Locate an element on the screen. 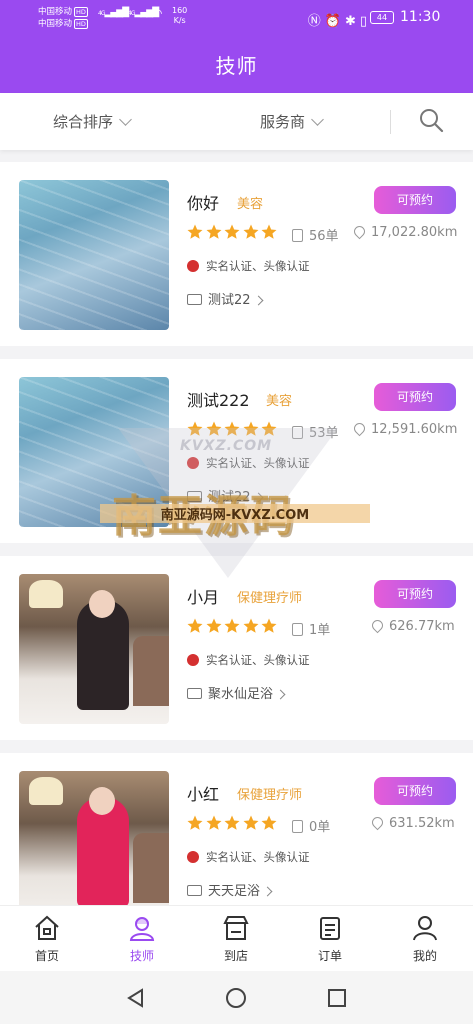 This screenshot has height=1024, width=473. system-icons: Ⓝ⏰✱▯ is located at coordinates (339, 19).